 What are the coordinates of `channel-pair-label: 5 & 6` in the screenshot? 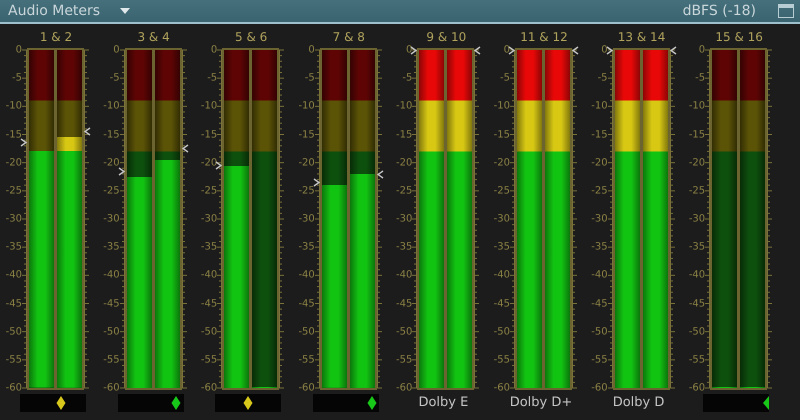 It's located at (251, 37).